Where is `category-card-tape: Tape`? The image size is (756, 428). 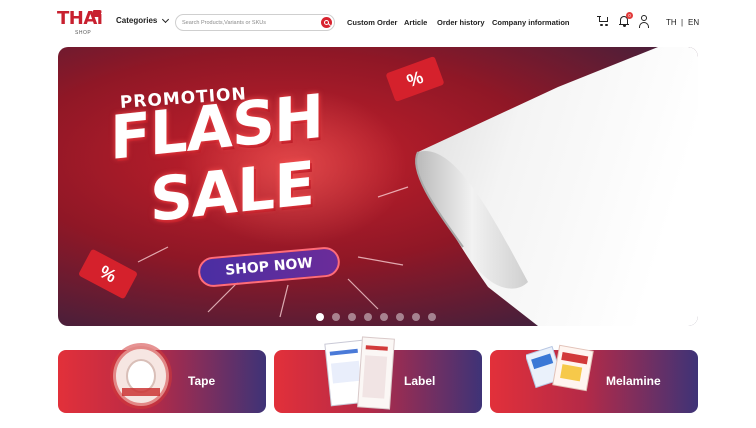
category-card-tape: Tape is located at coordinates (162, 378).